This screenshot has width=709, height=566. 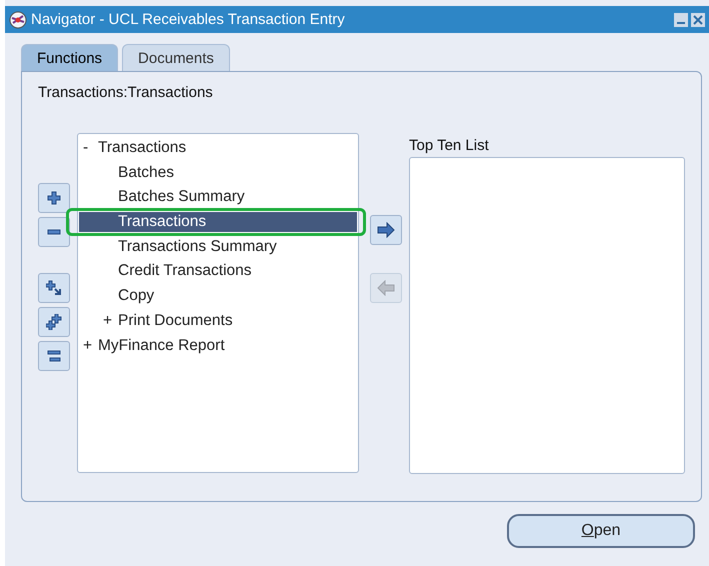 What do you see at coordinates (681, 19) in the screenshot?
I see `minimize-icon` at bounding box center [681, 19].